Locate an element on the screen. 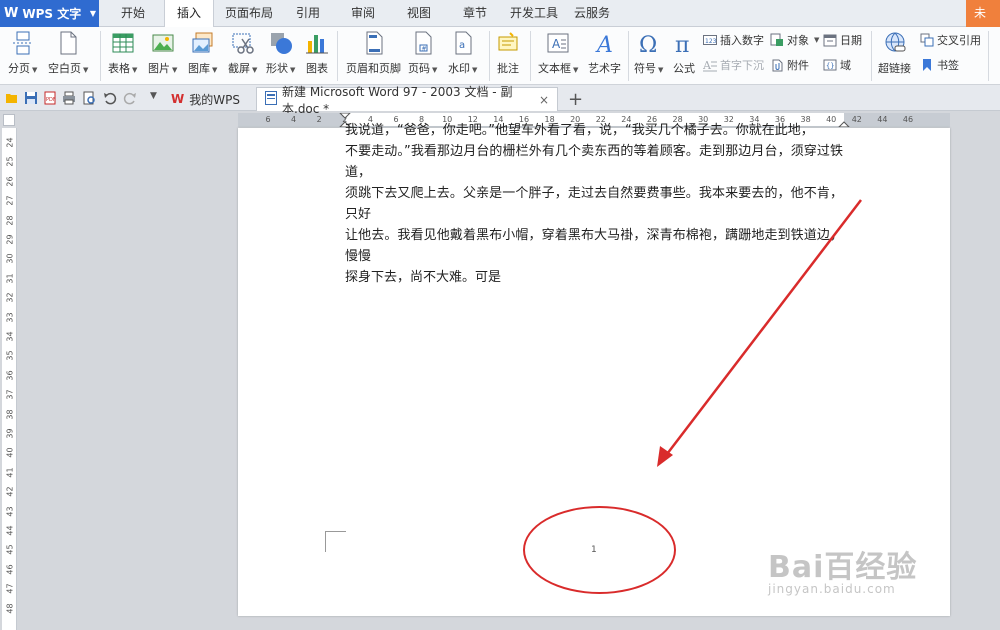 The height and width of the screenshot is (630, 1000). new-tab-button: + is located at coordinates (575, 99).